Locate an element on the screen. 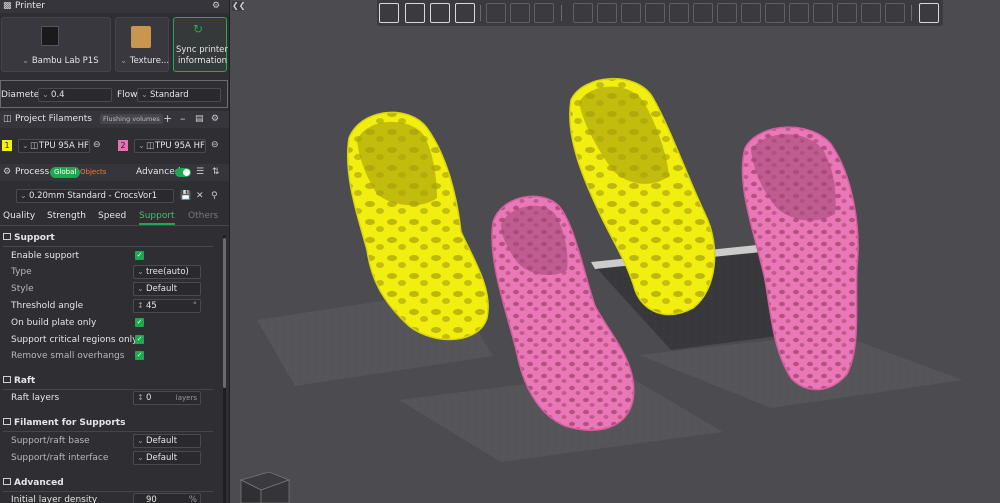  build-plate-only-checkbox: ✓ is located at coordinates (139, 322).